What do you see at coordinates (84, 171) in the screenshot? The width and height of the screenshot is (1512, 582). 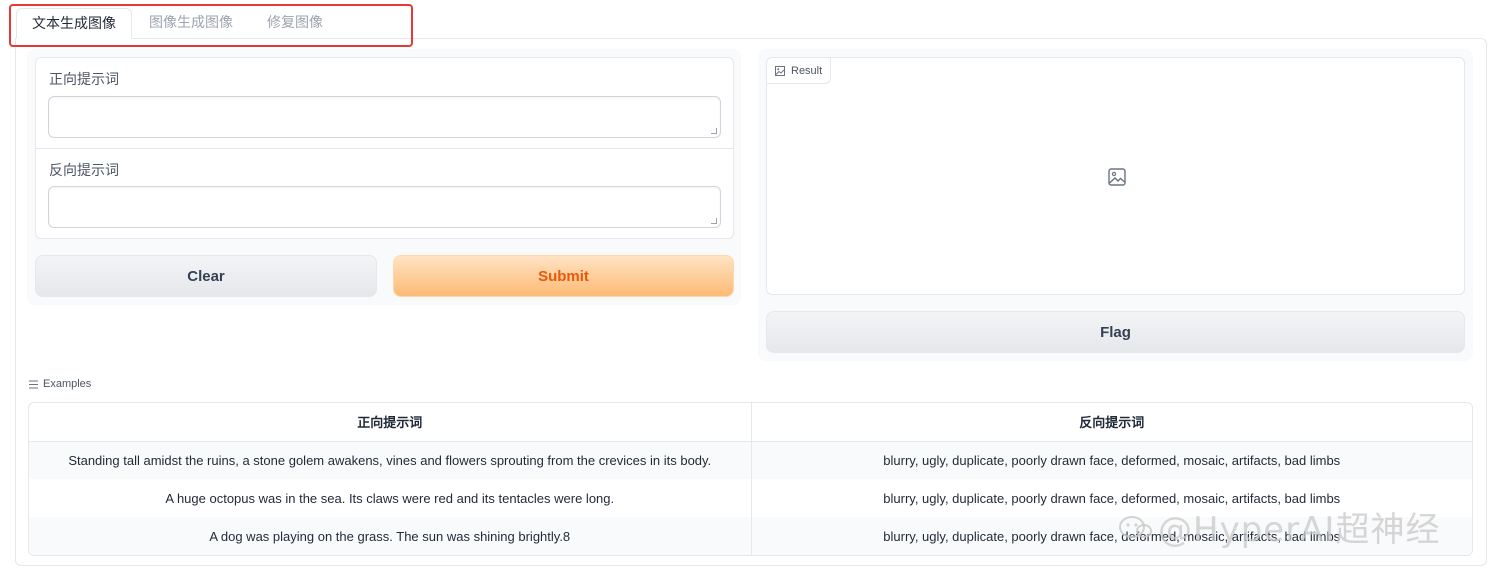 I see `negative-prompt-label: 反向提示词` at bounding box center [84, 171].